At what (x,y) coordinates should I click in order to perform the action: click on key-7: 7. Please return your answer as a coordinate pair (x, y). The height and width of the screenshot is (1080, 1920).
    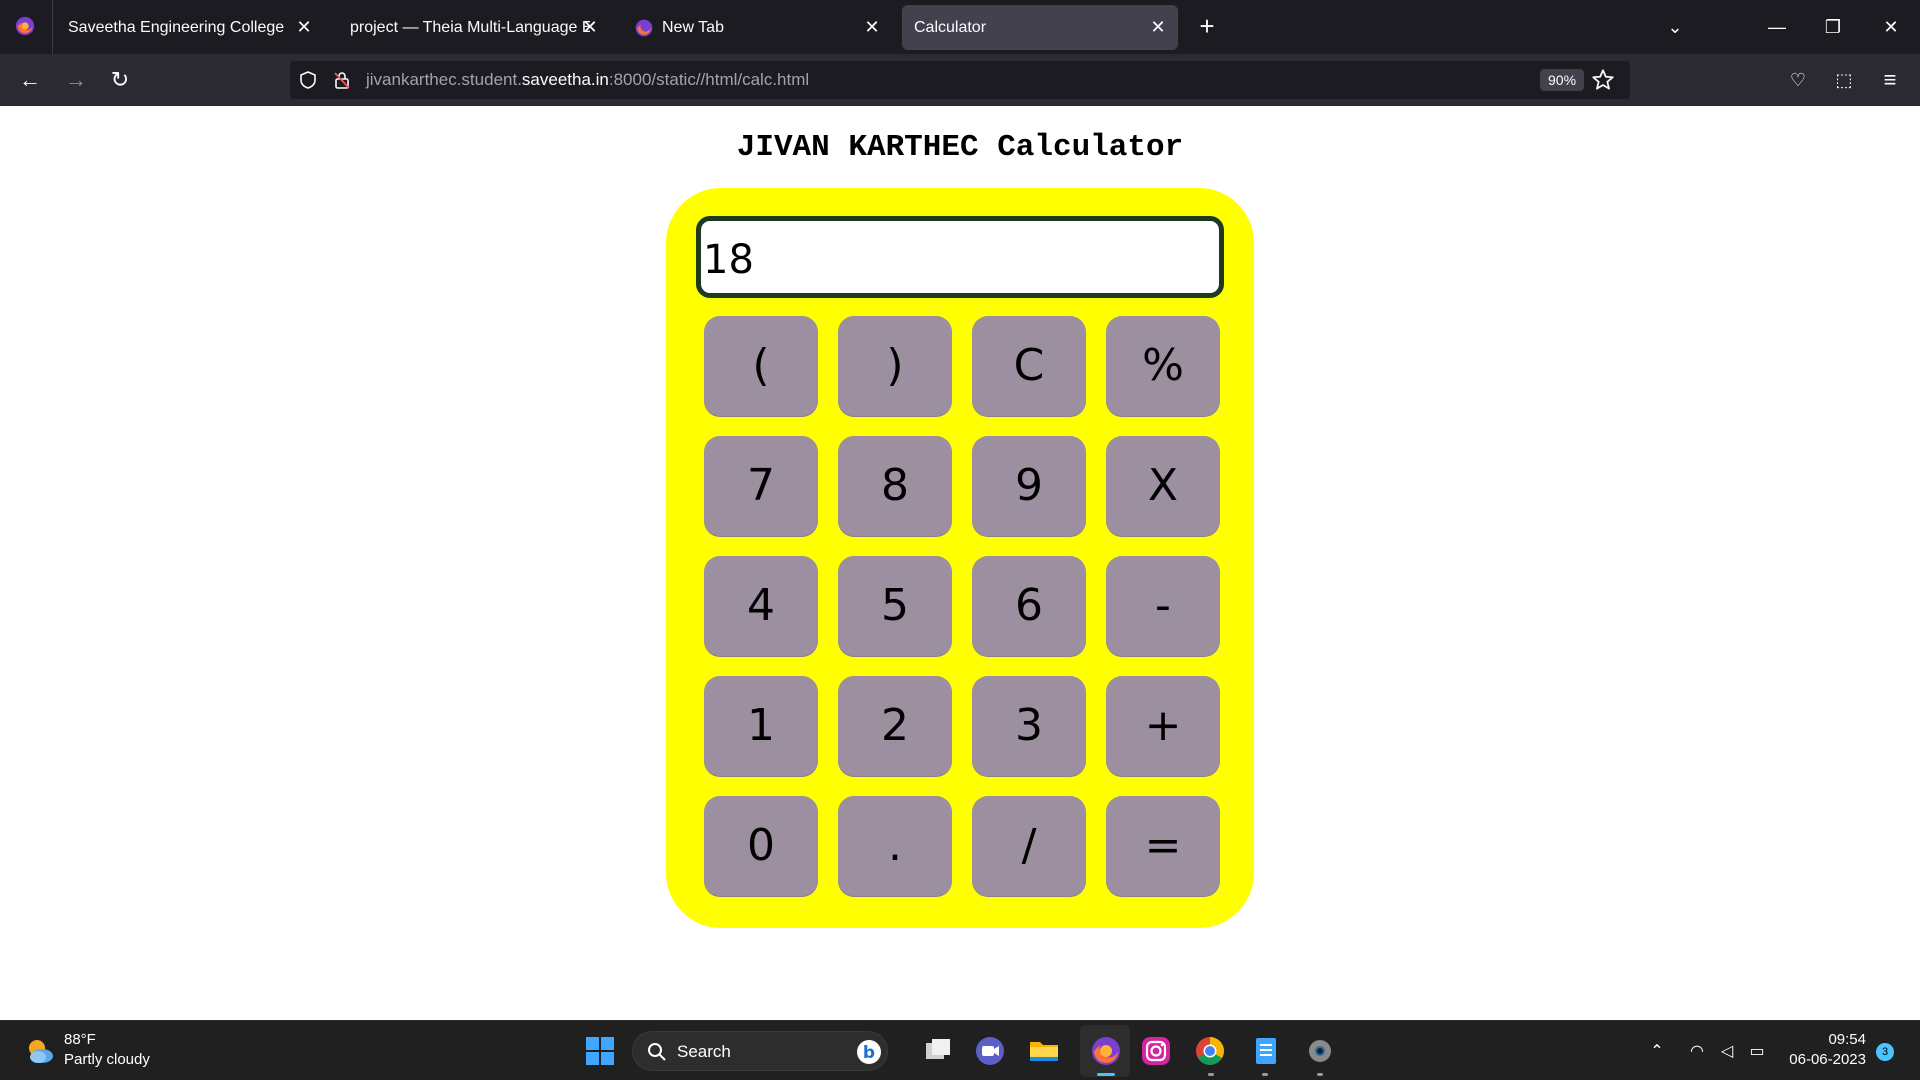
    Looking at the image, I should click on (761, 486).